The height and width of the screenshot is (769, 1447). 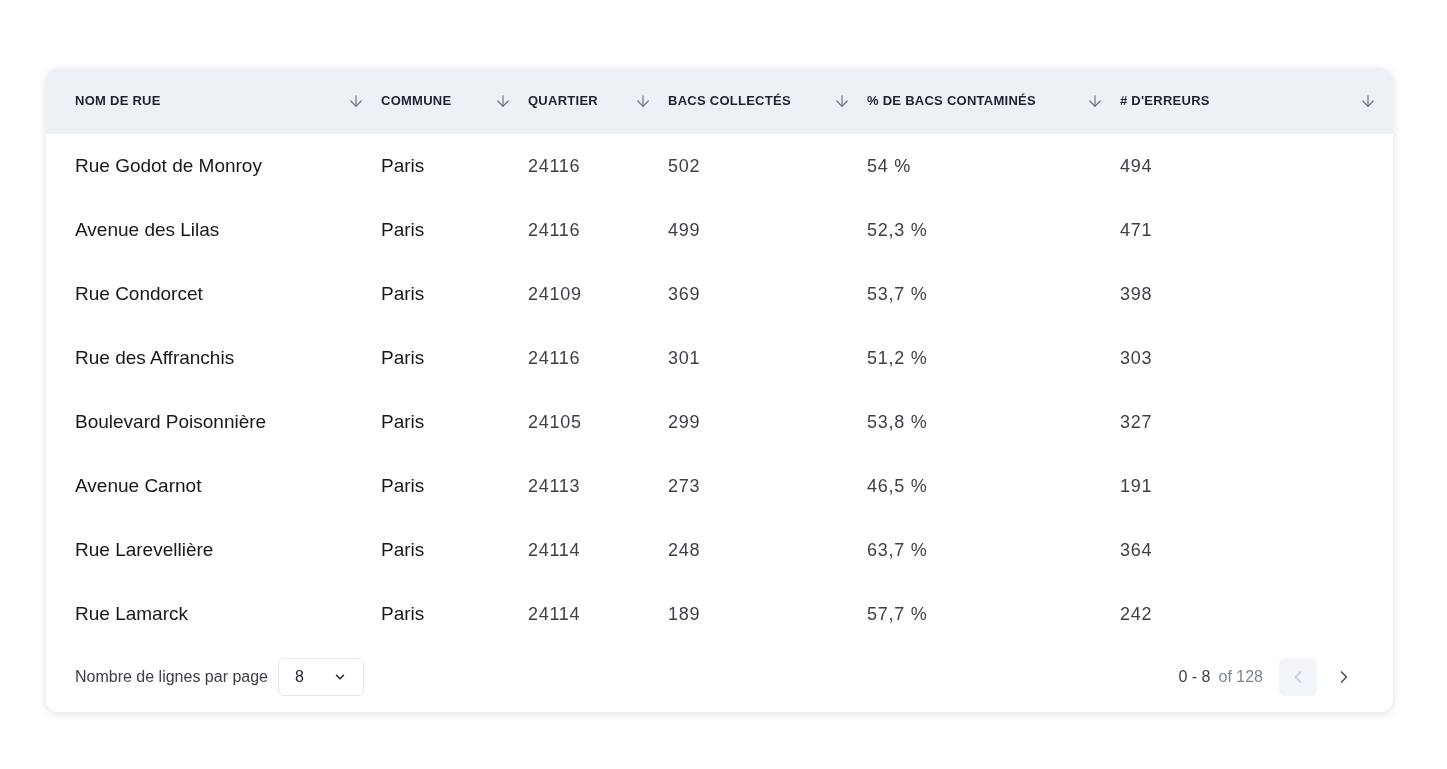 What do you see at coordinates (889, 166) in the screenshot?
I see `table-cell-text: 54 %` at bounding box center [889, 166].